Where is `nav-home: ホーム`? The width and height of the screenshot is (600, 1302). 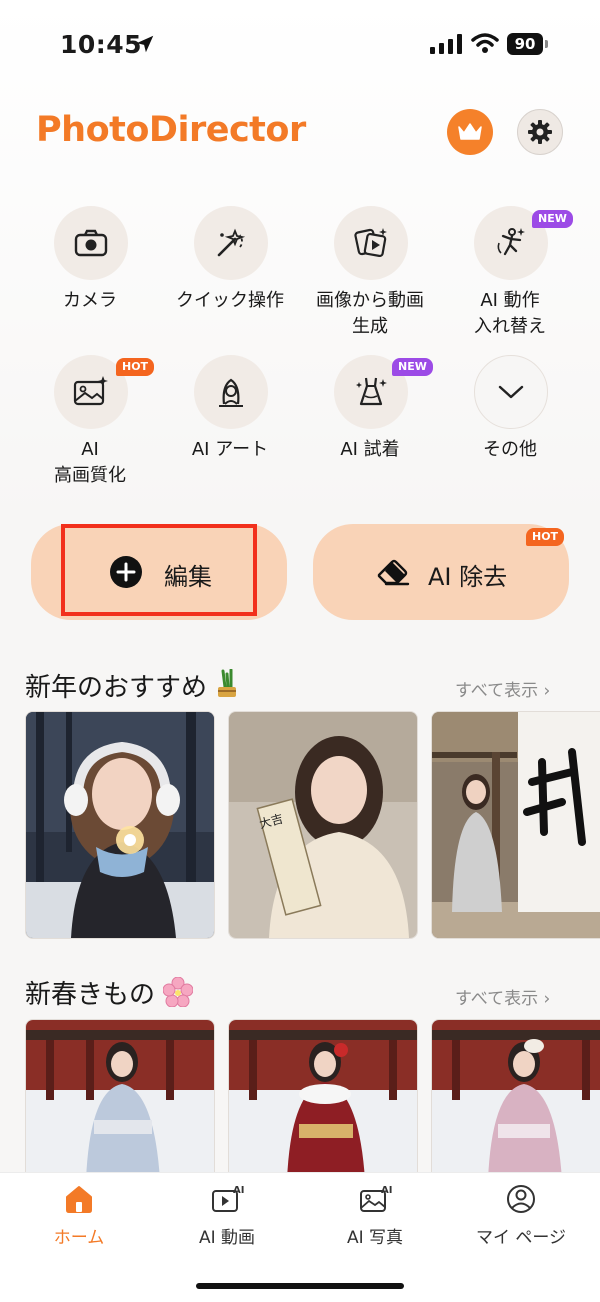
nav-home: ホーム is located at coordinates (79, 1223).